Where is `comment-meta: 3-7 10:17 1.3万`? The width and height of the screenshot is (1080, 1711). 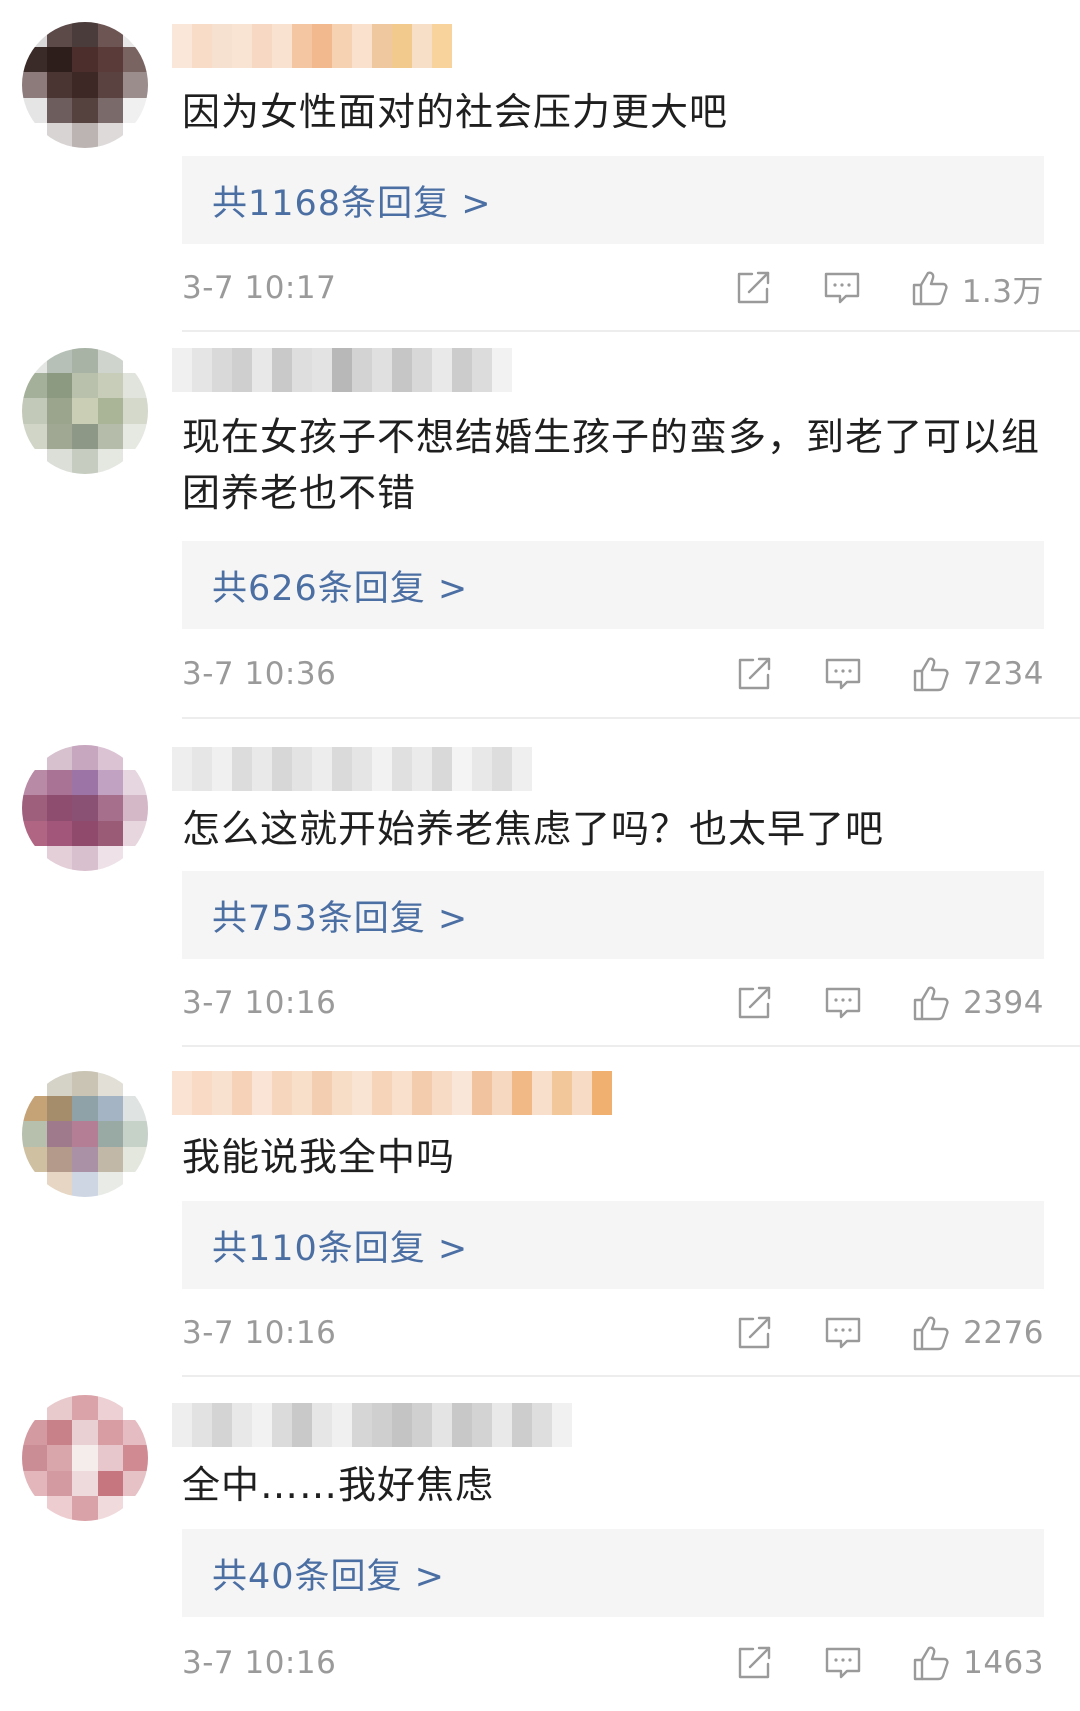 comment-meta: 3-7 10:17 1.3万 is located at coordinates (613, 288).